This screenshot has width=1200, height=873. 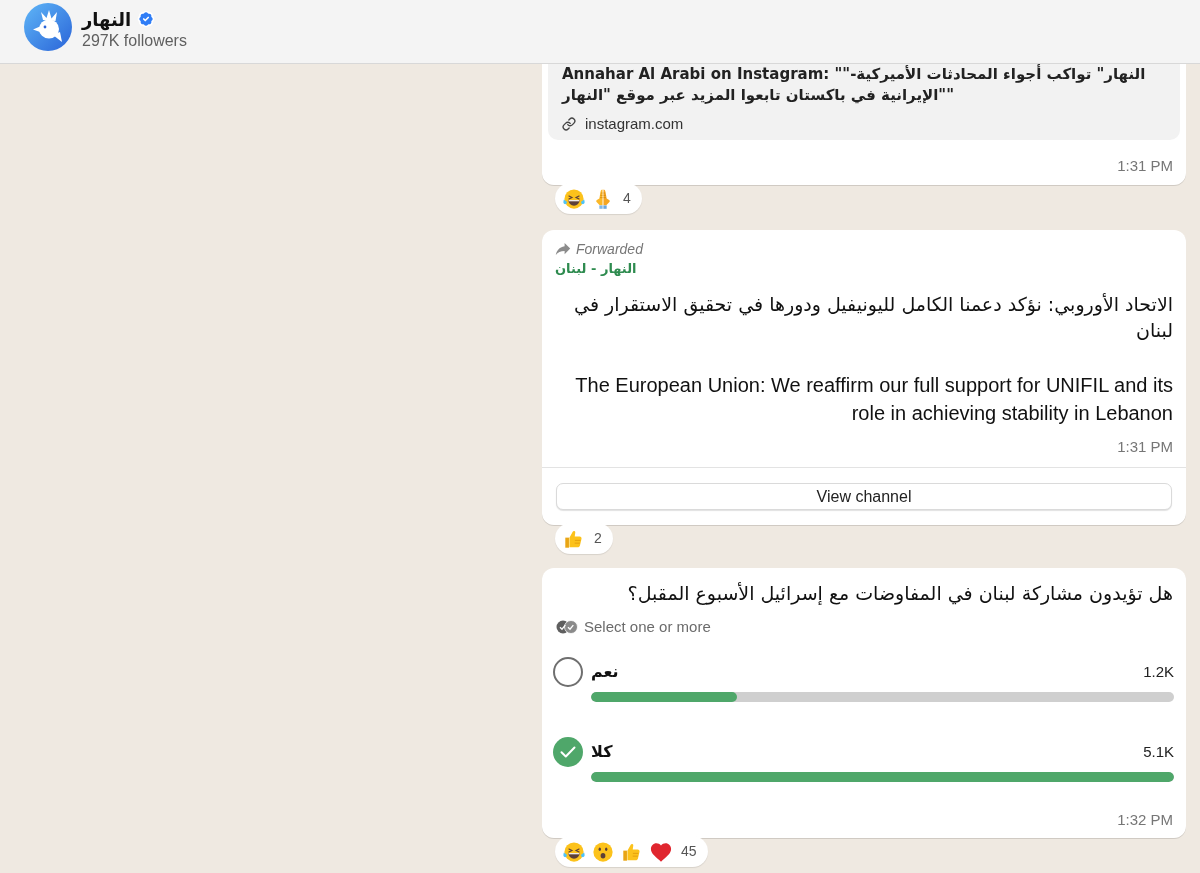 I want to click on message-text: The European Union: We reaffirm our full support for UNIFIL and its role in achieving stability in Lebanon, so click(x=873, y=399).